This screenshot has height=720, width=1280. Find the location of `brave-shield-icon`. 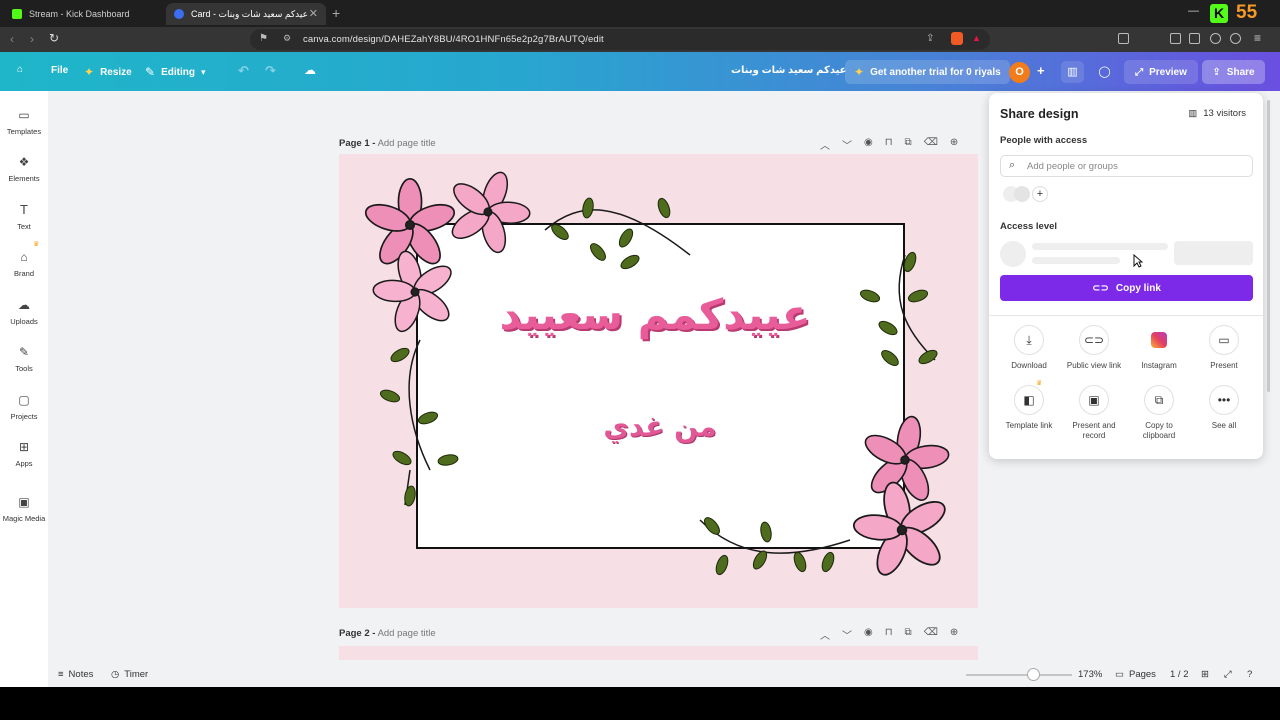

brave-shield-icon is located at coordinates (957, 38).